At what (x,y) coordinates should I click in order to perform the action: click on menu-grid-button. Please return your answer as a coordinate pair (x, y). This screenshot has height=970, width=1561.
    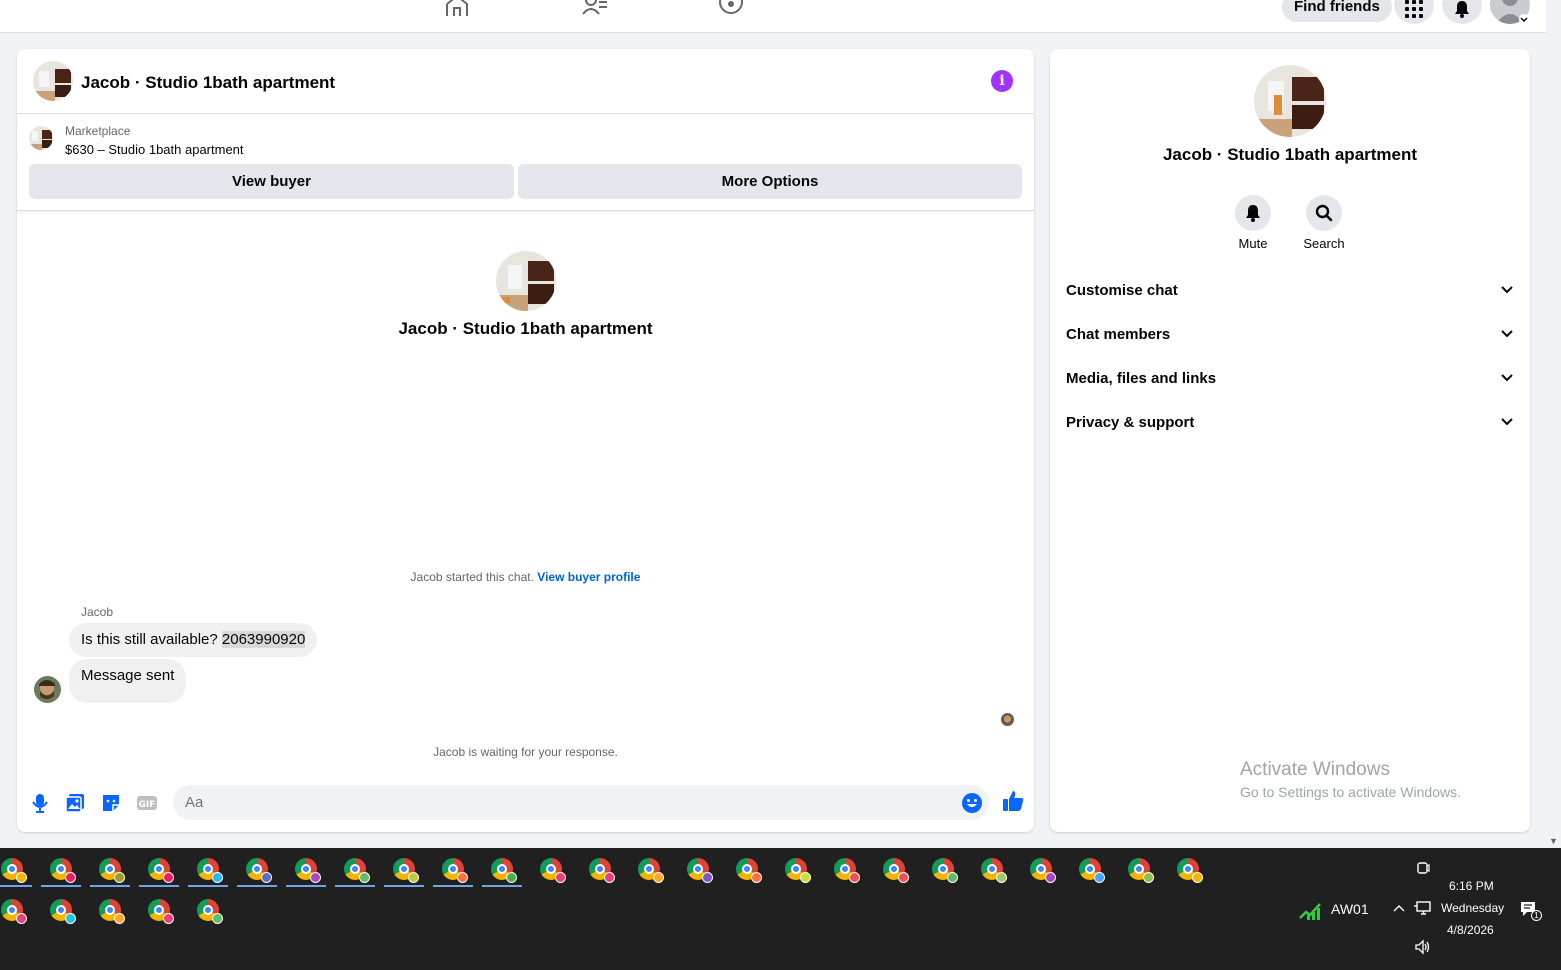
    Looking at the image, I should click on (1414, 12).